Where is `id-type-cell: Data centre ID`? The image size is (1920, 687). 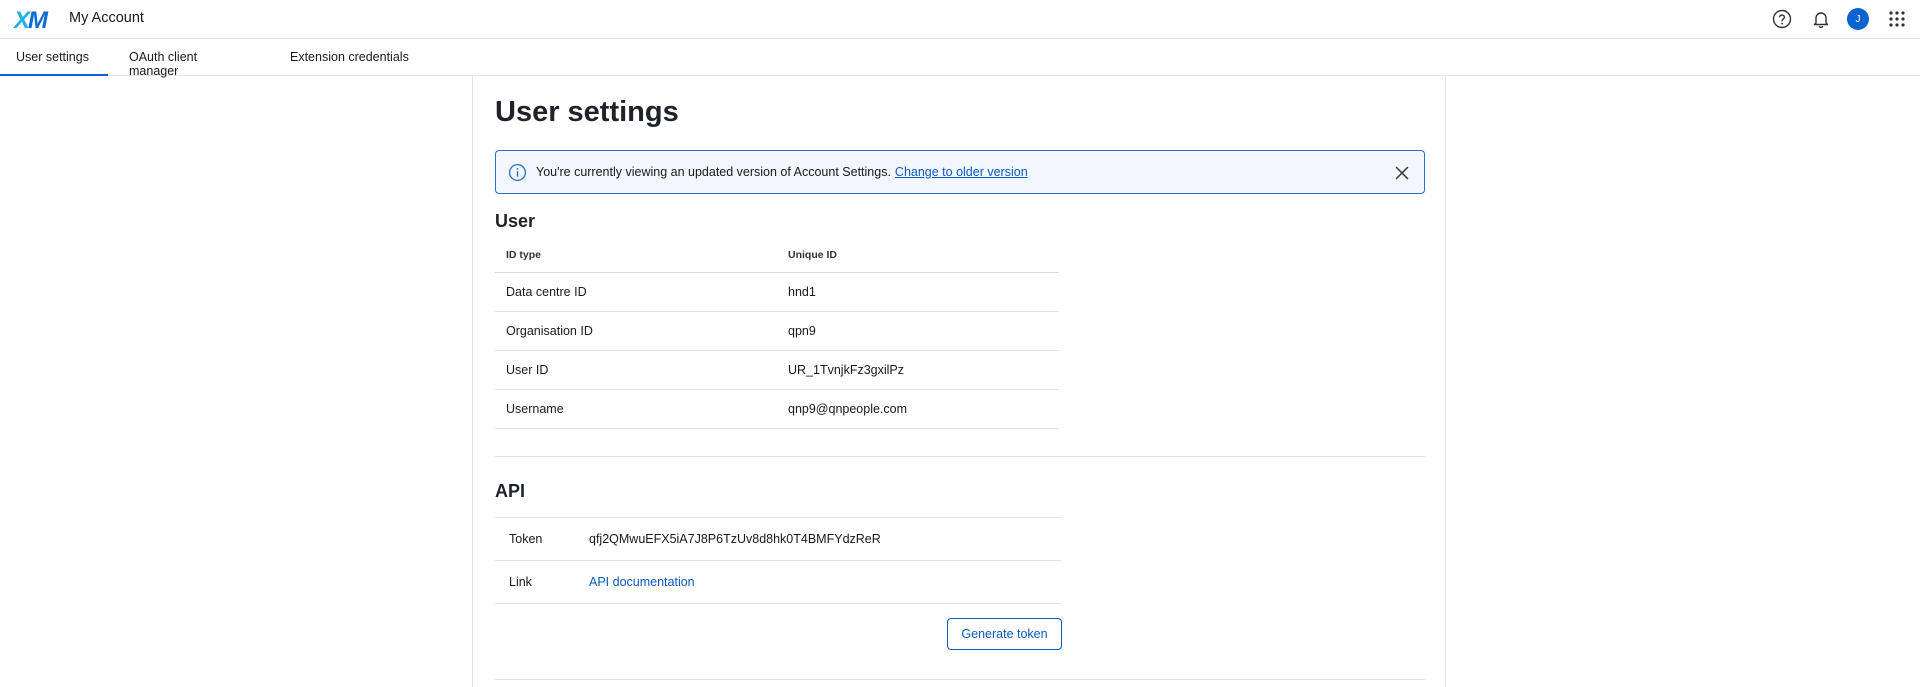 id-type-cell: Data centre ID is located at coordinates (636, 292).